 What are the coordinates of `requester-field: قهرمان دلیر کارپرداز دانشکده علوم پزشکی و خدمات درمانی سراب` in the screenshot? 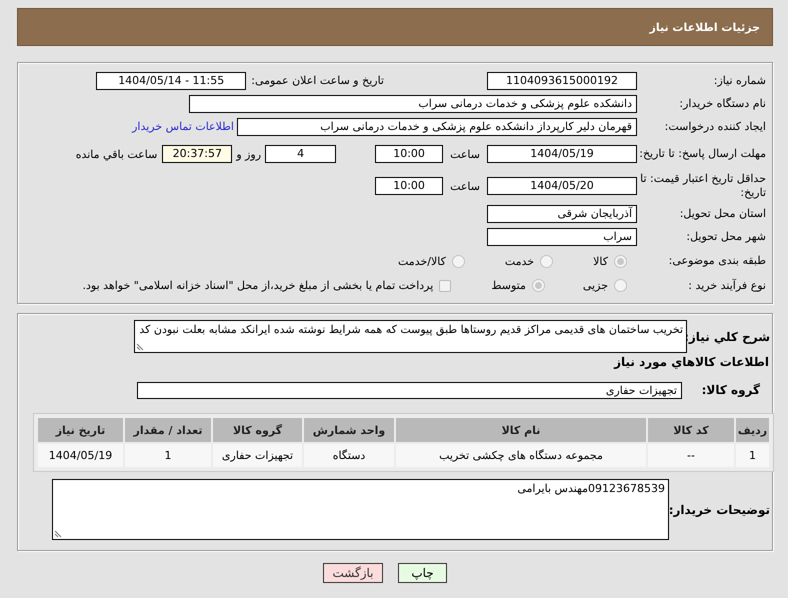 It's located at (437, 127).